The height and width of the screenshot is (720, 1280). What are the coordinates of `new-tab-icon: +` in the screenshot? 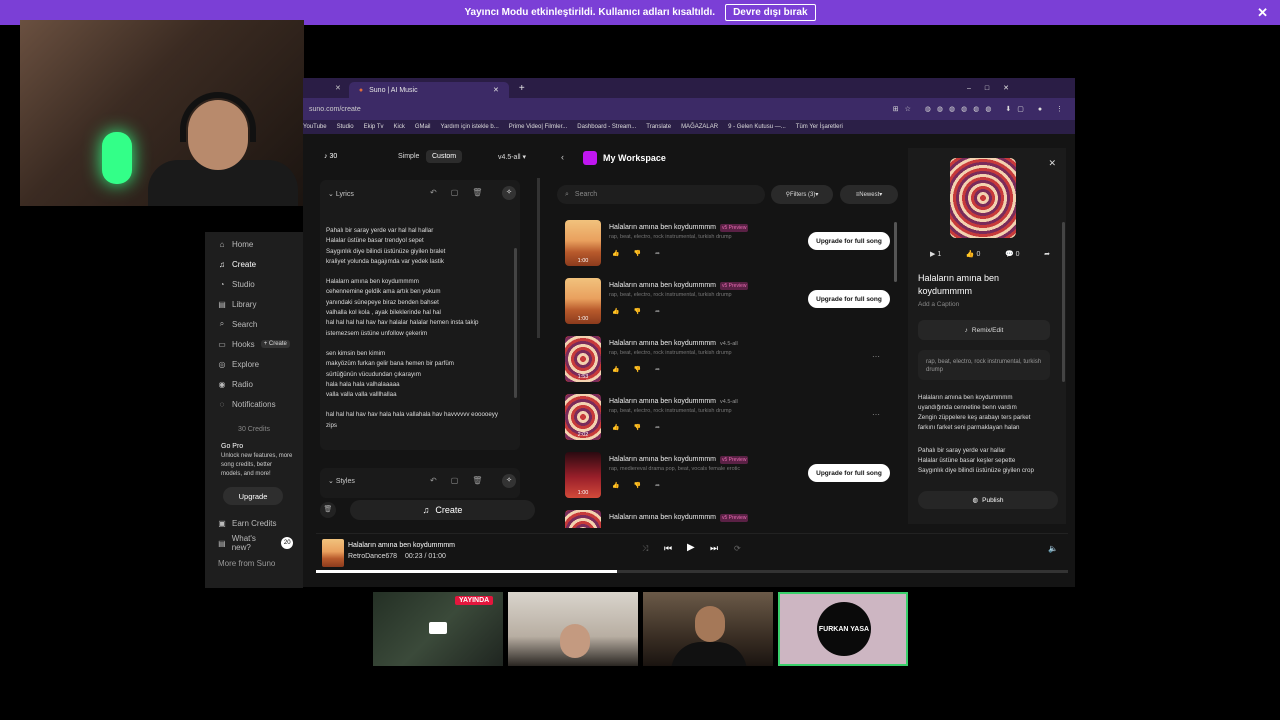 It's located at (522, 88).